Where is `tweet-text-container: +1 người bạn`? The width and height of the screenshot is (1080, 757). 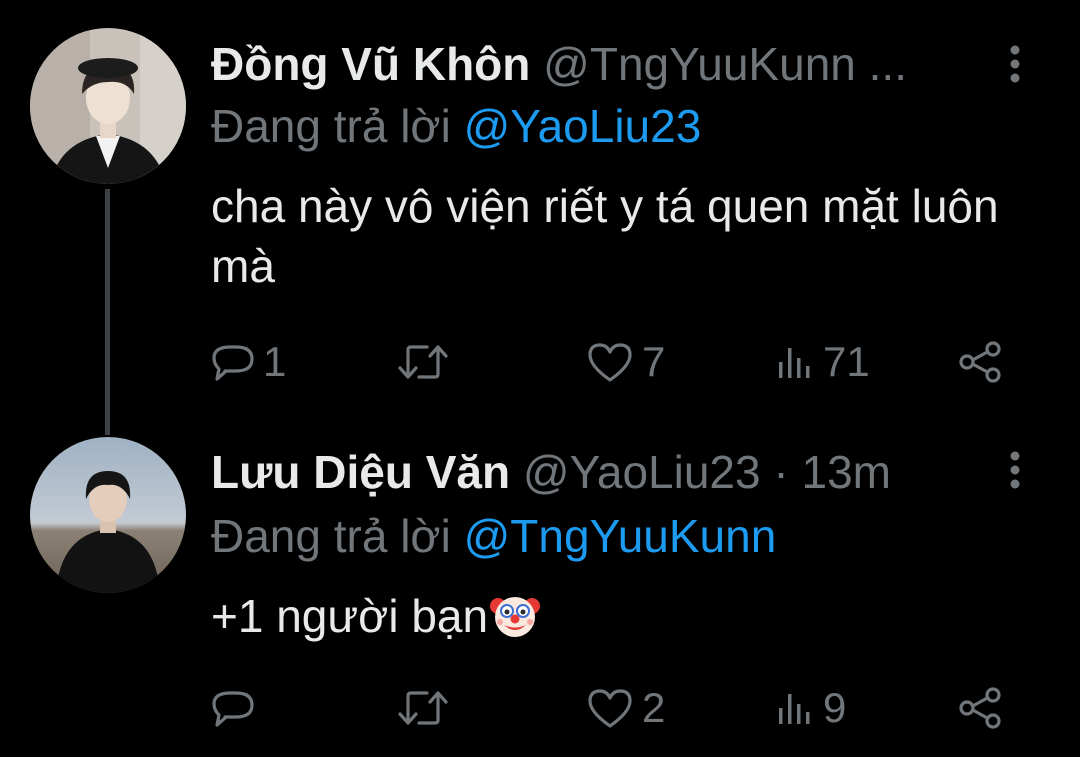 tweet-text-container: +1 người bạn is located at coordinates (626, 616).